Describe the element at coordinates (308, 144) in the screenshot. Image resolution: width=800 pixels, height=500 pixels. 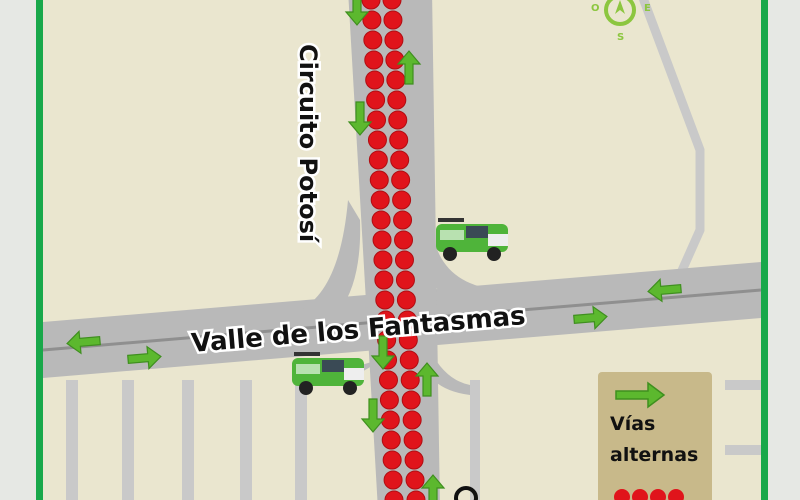
I see `street-label-circuito-potosi: Circuito Potosí` at that location.